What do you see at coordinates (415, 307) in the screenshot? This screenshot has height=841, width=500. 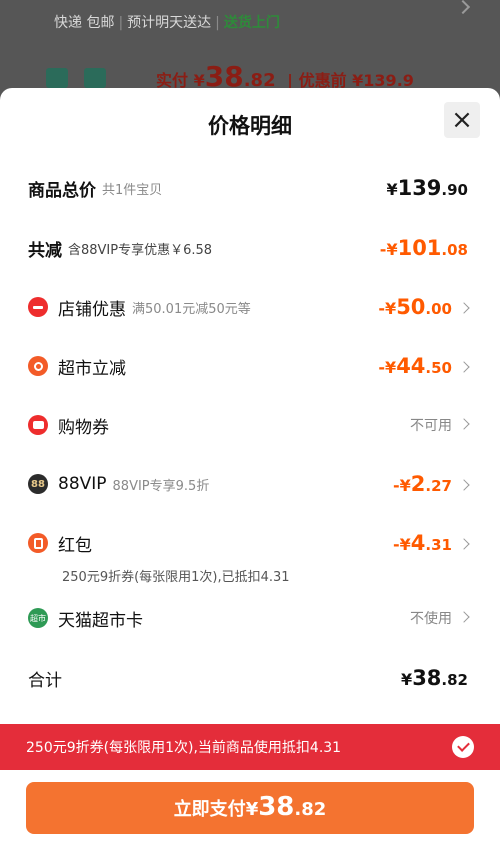 I see `shop-discount-amount: -¥50.00` at bounding box center [415, 307].